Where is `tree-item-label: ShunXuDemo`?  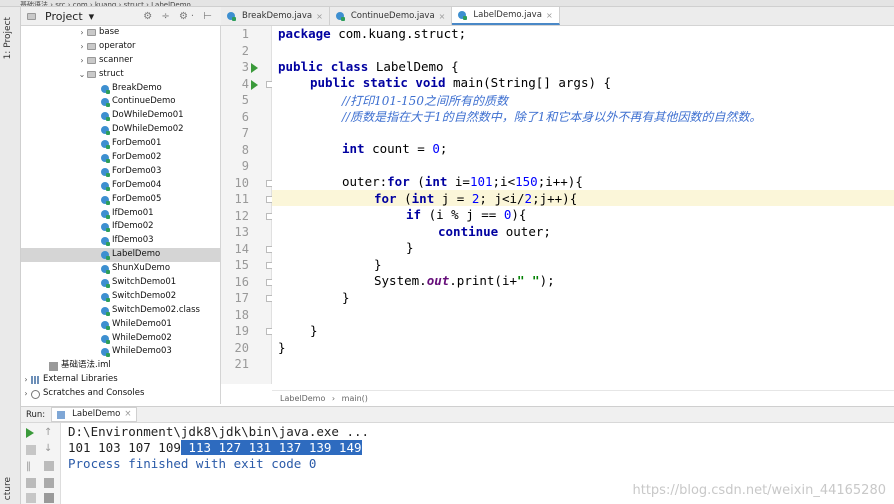
tree-item-label: ShunXuDemo is located at coordinates (141, 268).